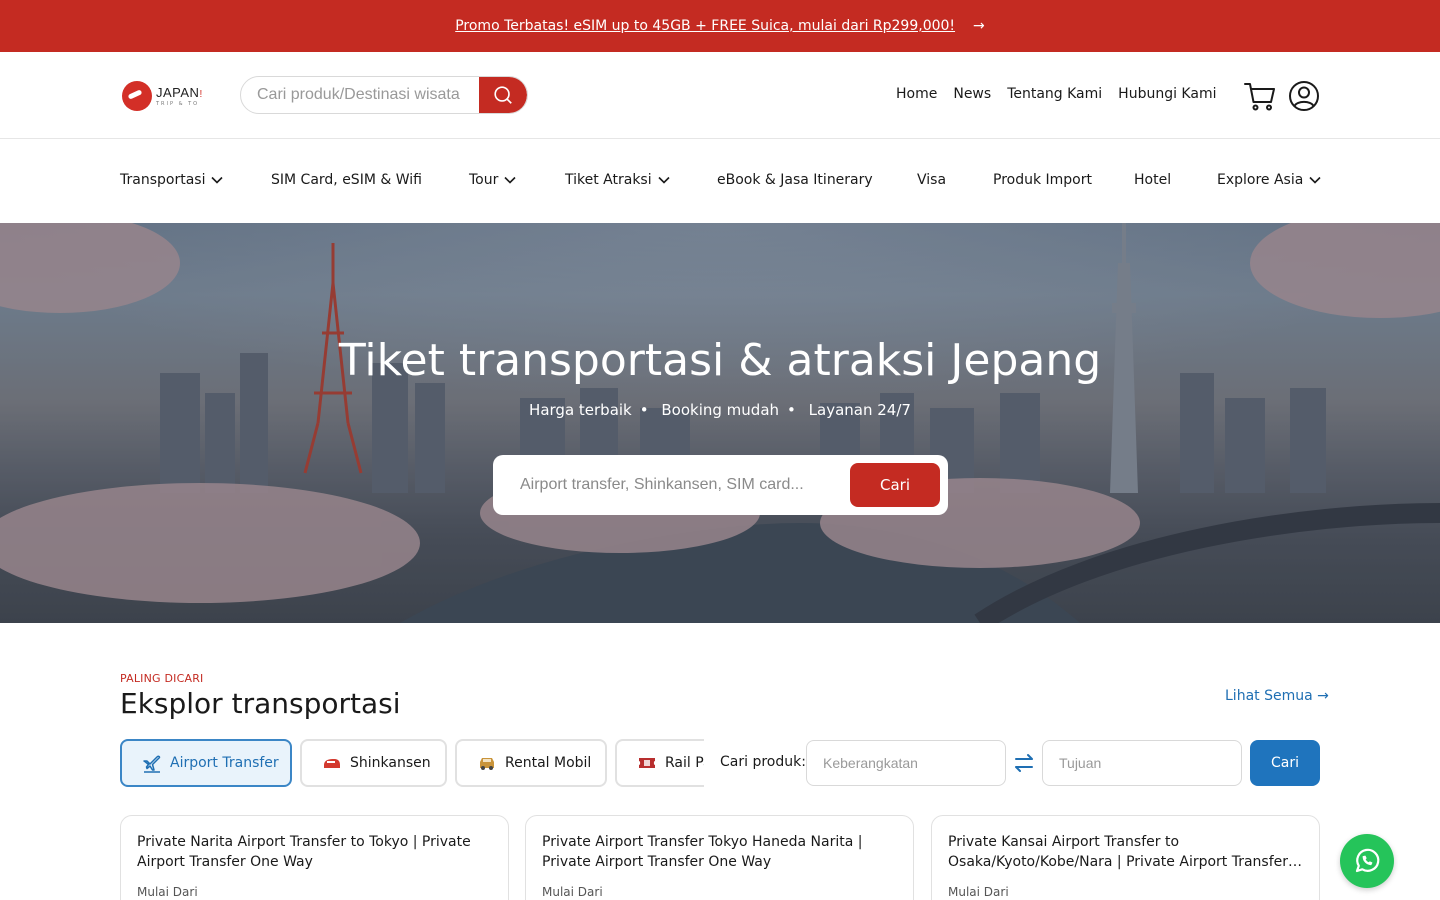 The width and height of the screenshot is (1440, 900). I want to click on section-title: Eksplor transportasi, so click(260, 703).